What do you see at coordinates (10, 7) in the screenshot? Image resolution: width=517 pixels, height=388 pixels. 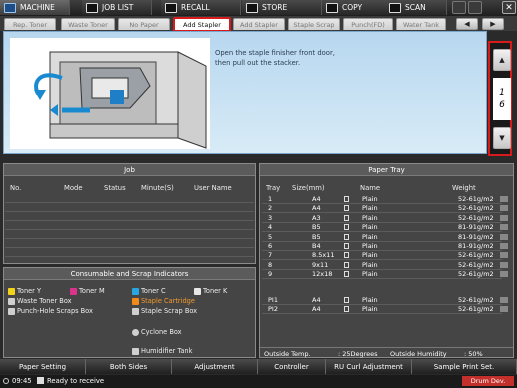 I see `machine-icon` at bounding box center [10, 7].